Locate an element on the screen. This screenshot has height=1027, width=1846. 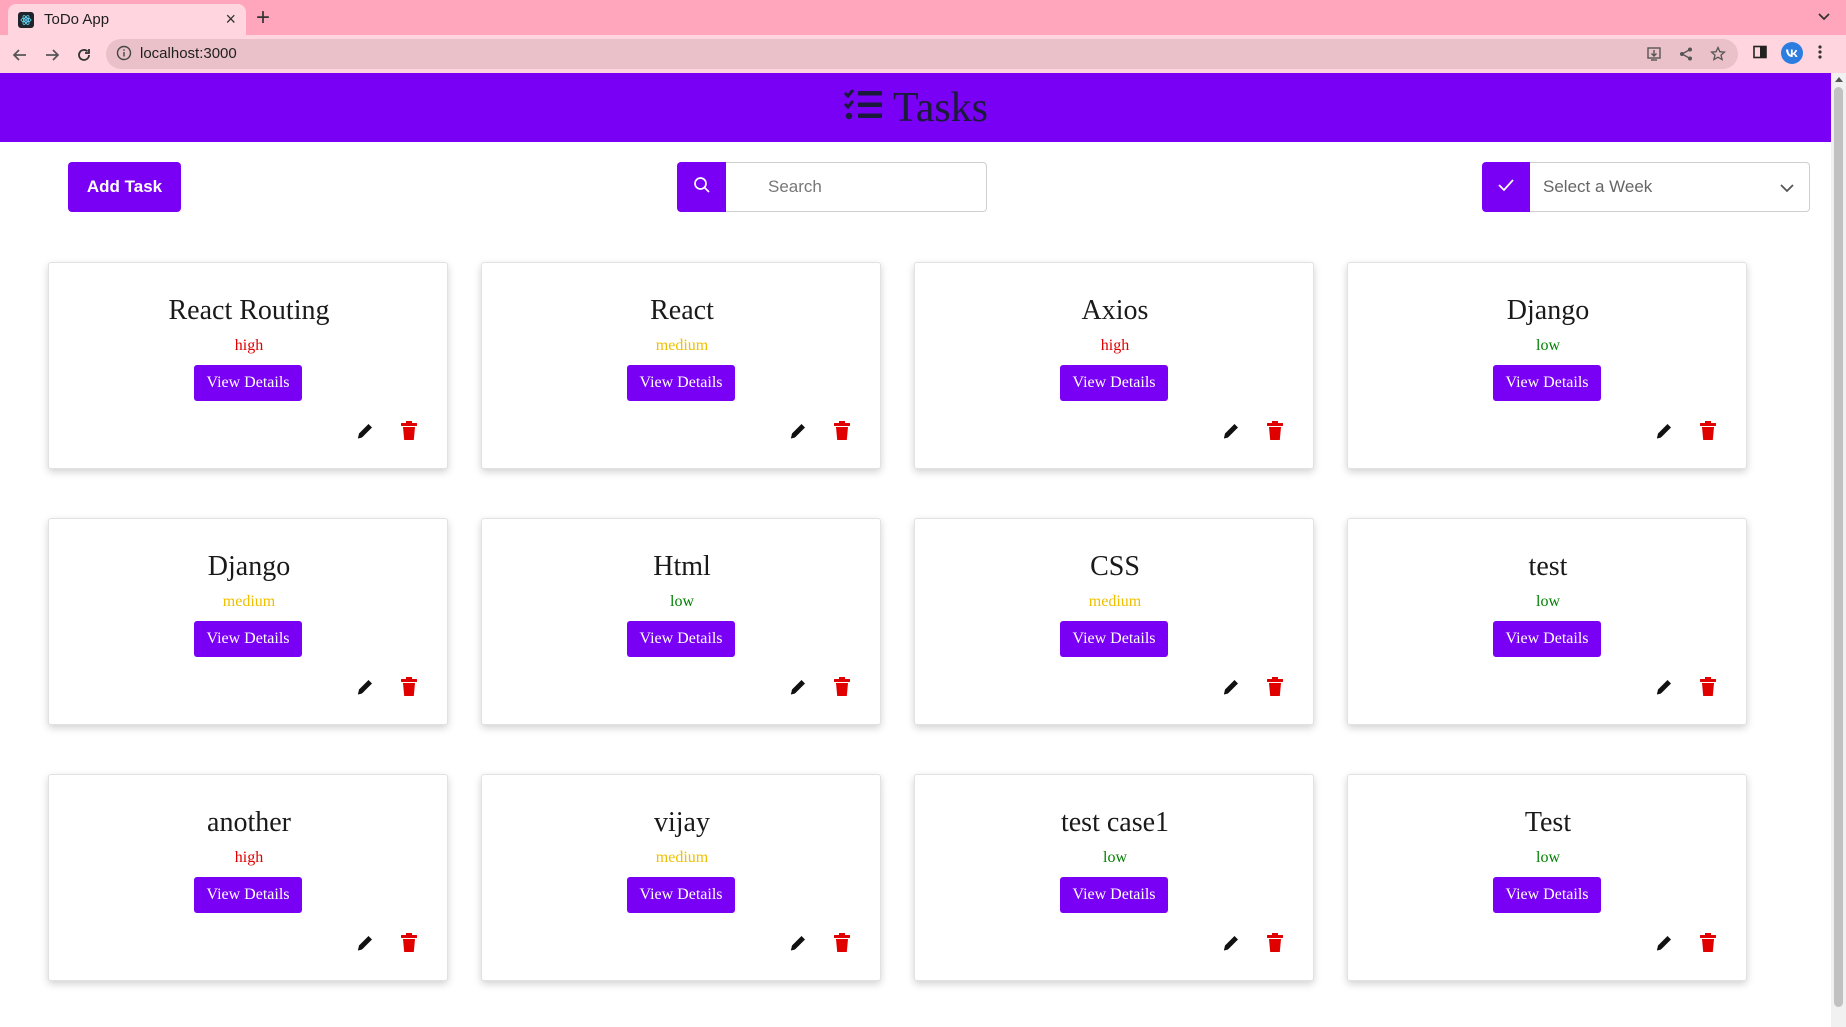
task-card: another high View Details is located at coordinates (248, 877).